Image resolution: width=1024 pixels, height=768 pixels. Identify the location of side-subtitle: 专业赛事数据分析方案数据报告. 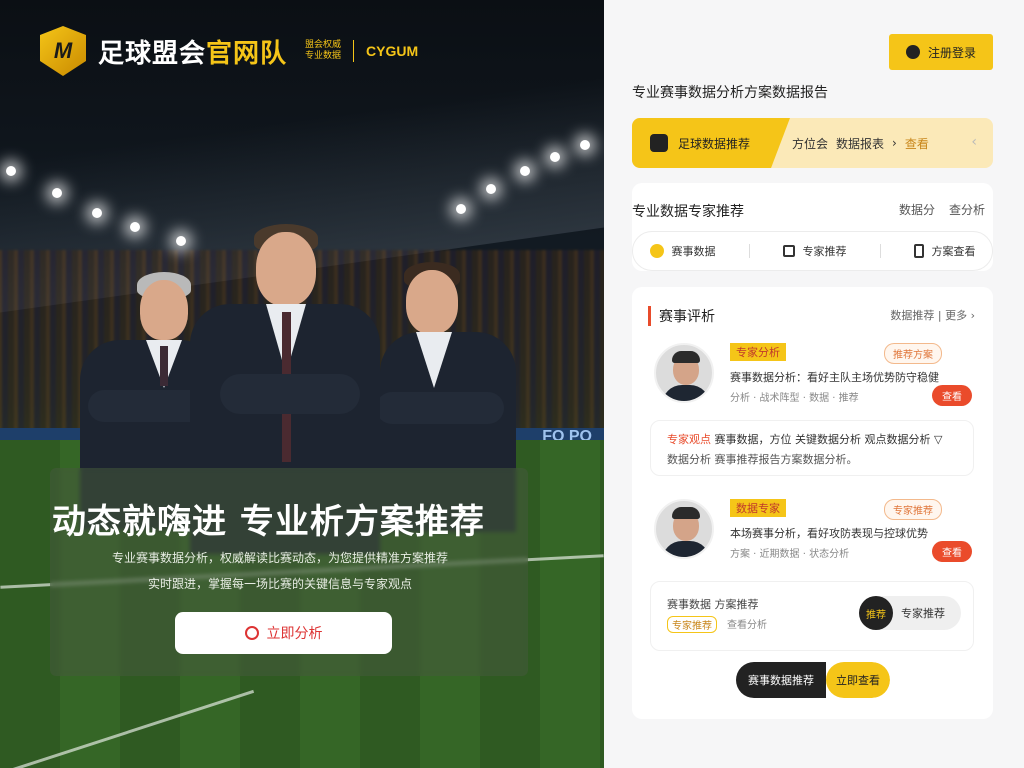
(730, 93).